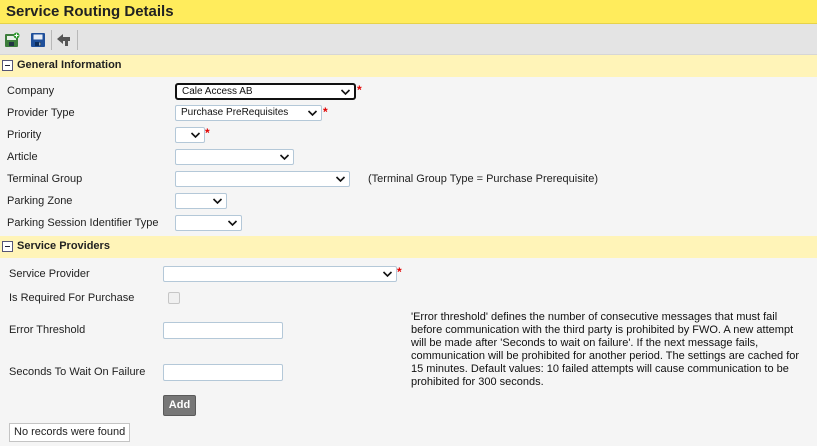 This screenshot has height=446, width=817. What do you see at coordinates (179, 405) in the screenshot?
I see `add-button: Add` at bounding box center [179, 405].